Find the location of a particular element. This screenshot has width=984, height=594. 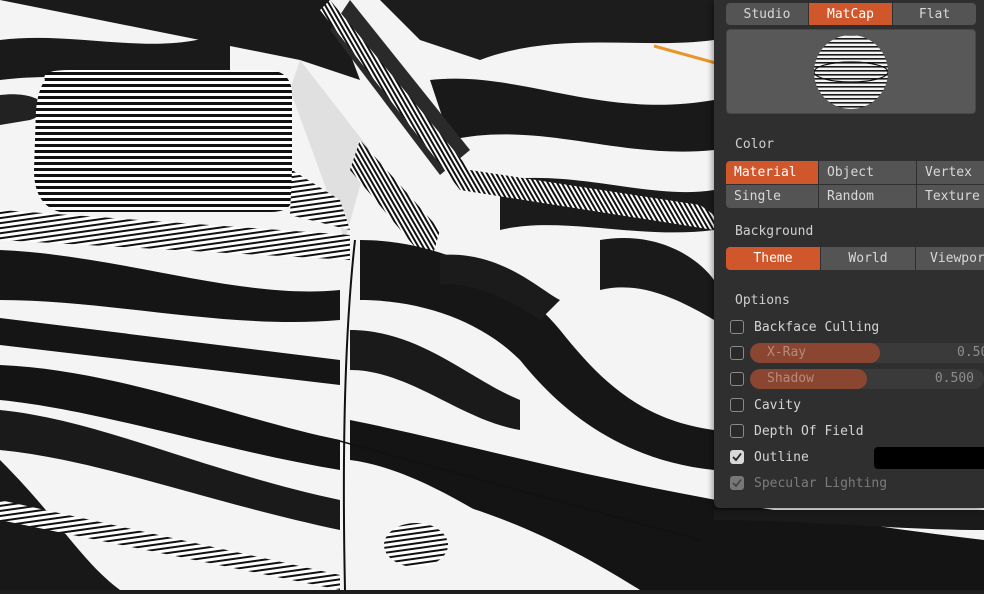

background-theme-button: Theme is located at coordinates (773, 258).